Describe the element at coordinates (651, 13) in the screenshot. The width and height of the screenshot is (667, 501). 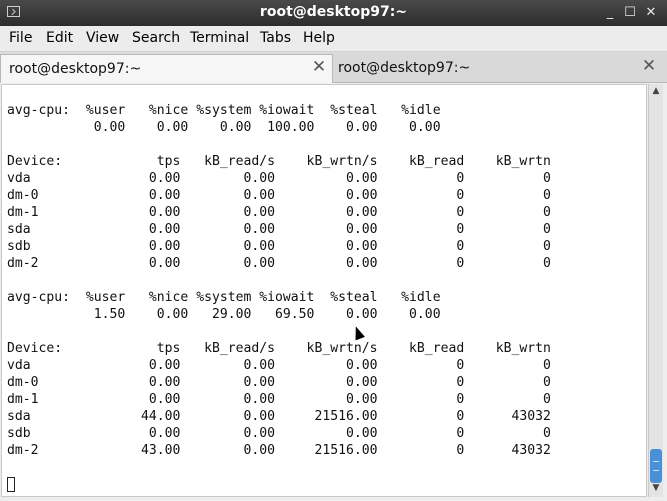
I see `close-icon: ✕` at that location.